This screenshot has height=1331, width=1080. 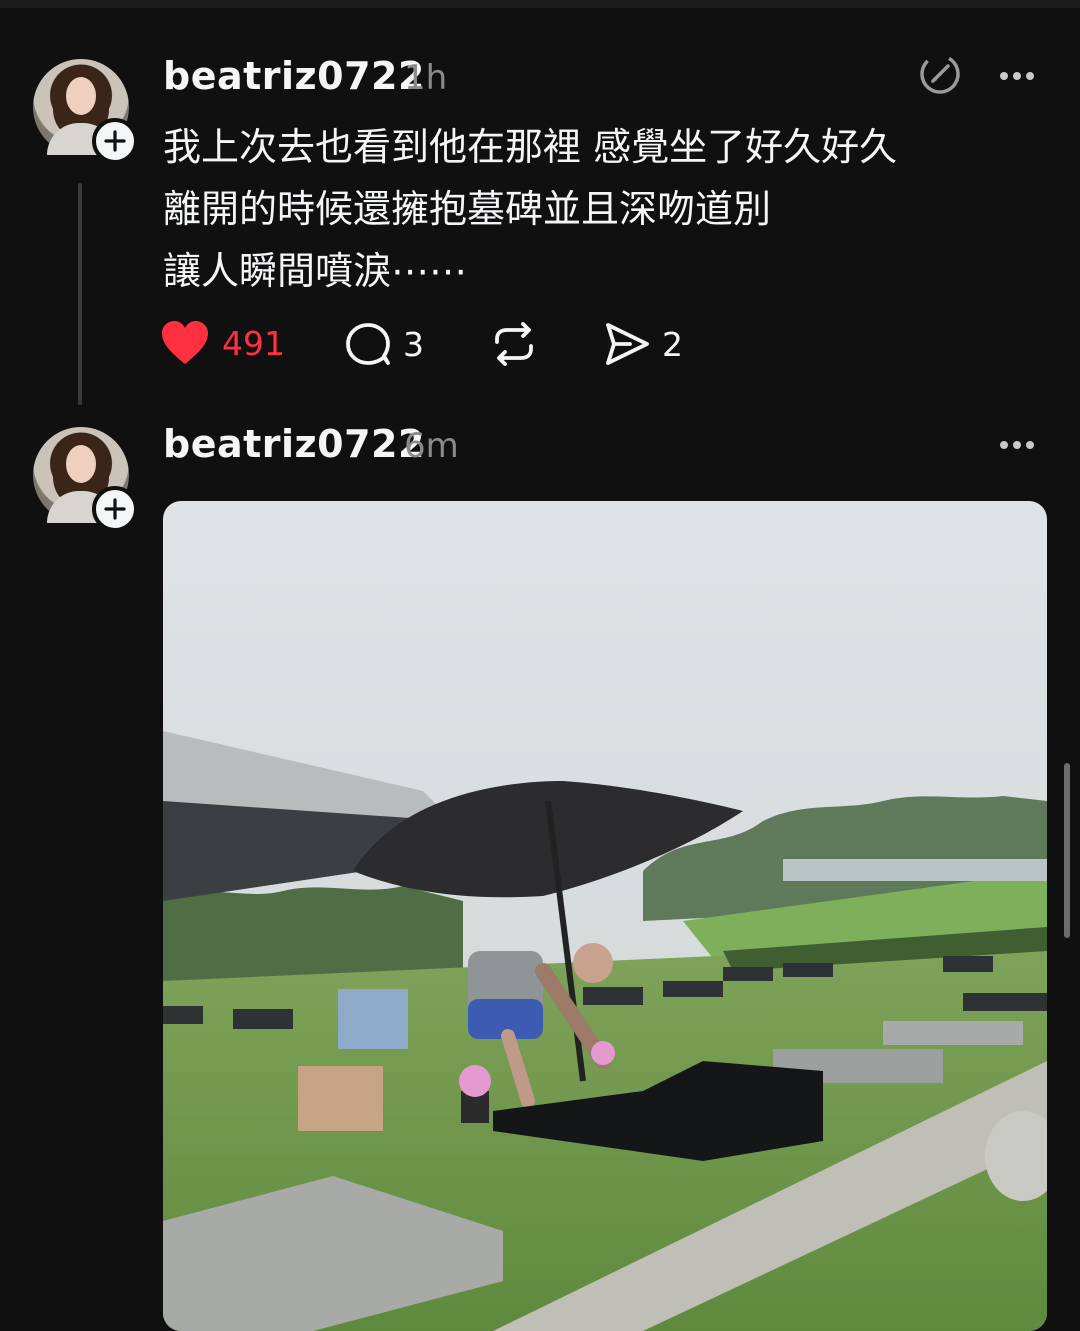 I want to click on scrollbar, so click(x=1067, y=850).